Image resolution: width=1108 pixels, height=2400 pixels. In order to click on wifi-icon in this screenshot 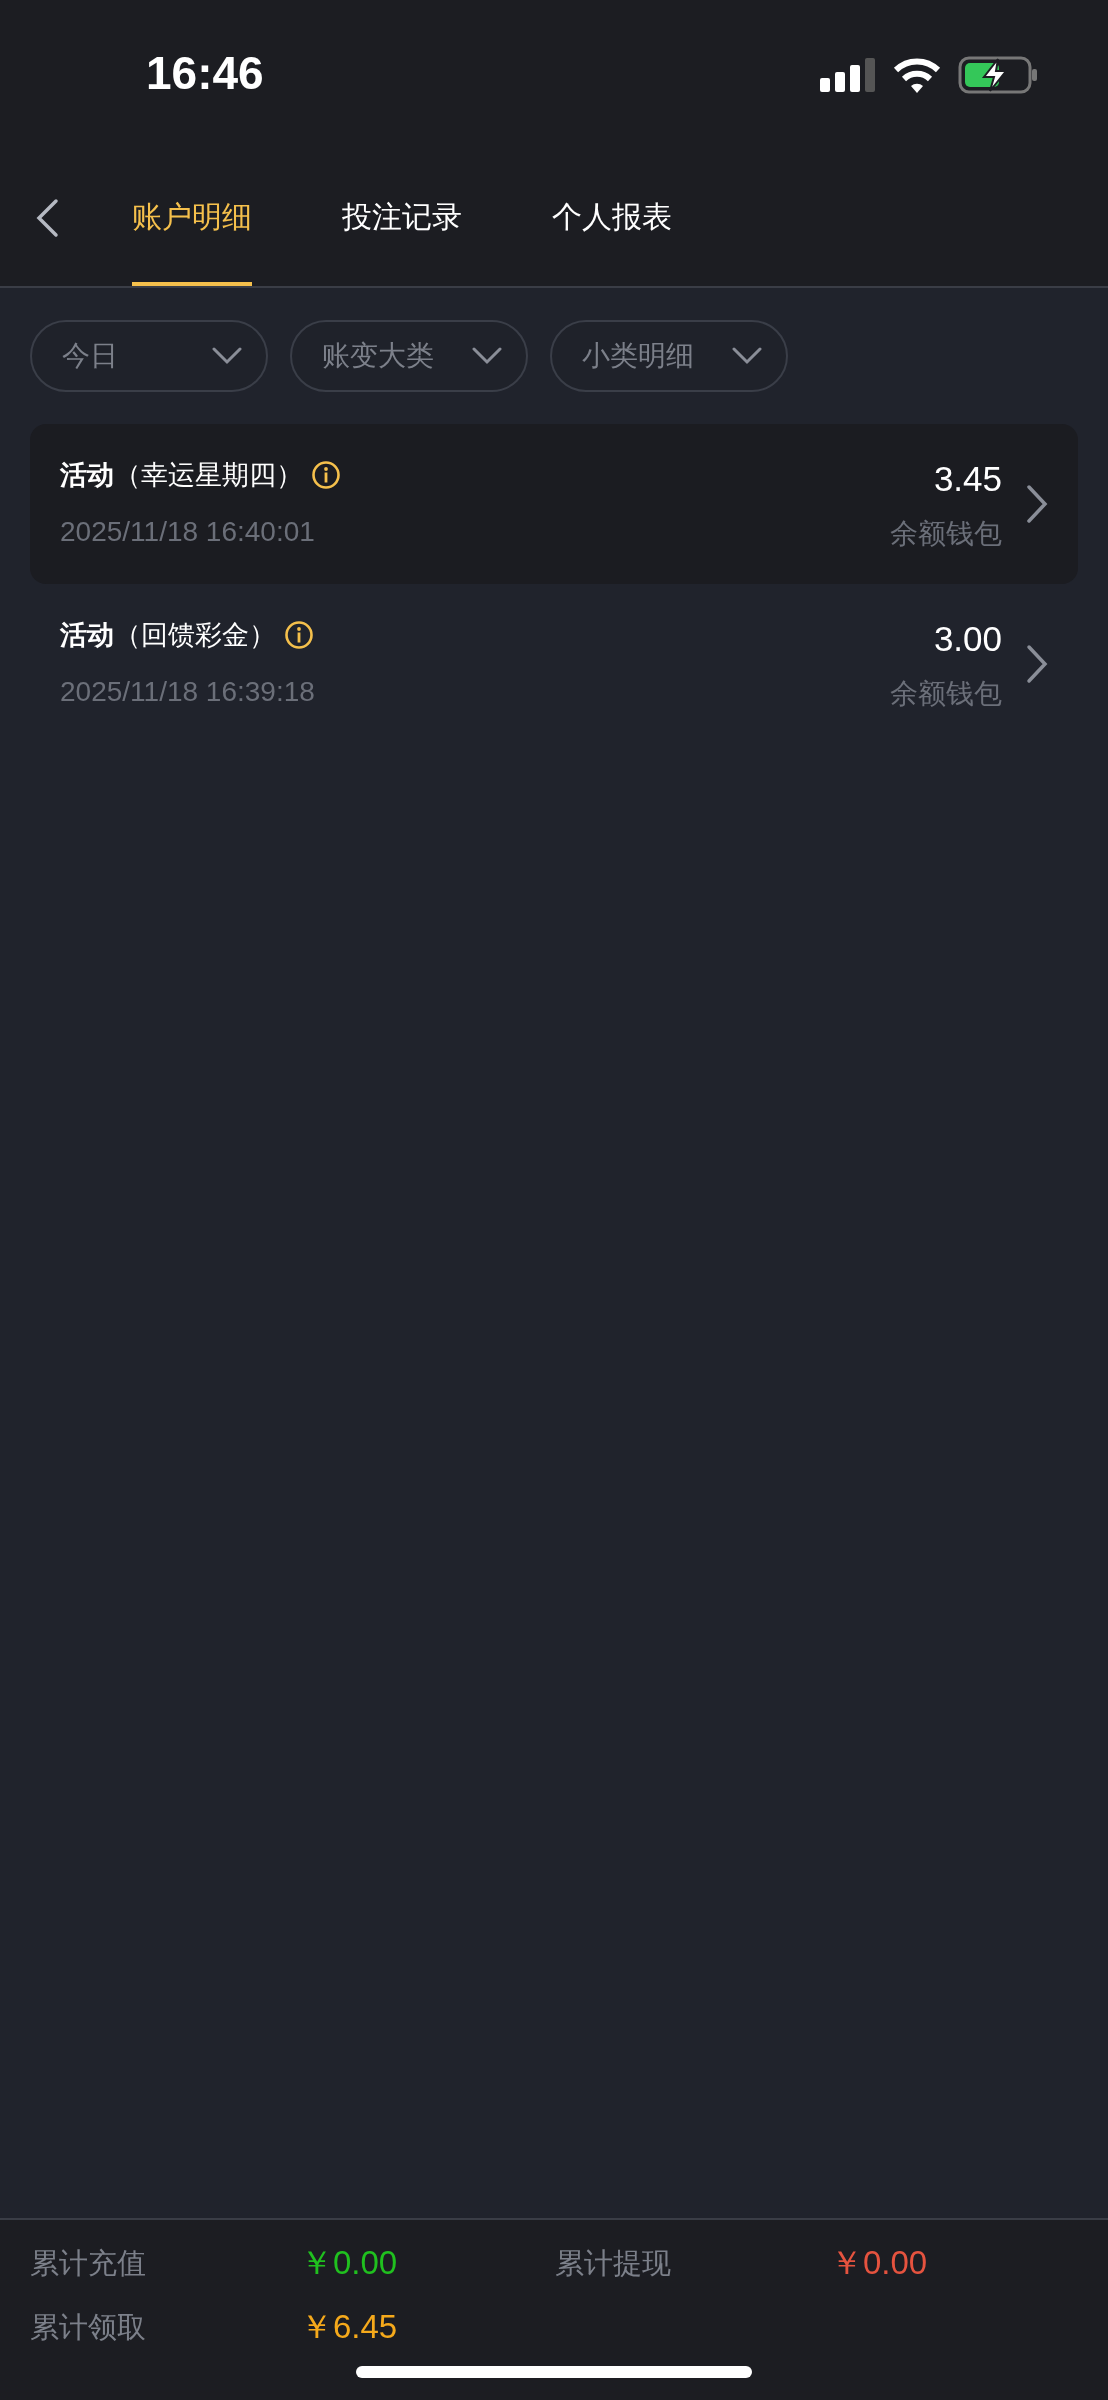, I will do `click(917, 75)`.